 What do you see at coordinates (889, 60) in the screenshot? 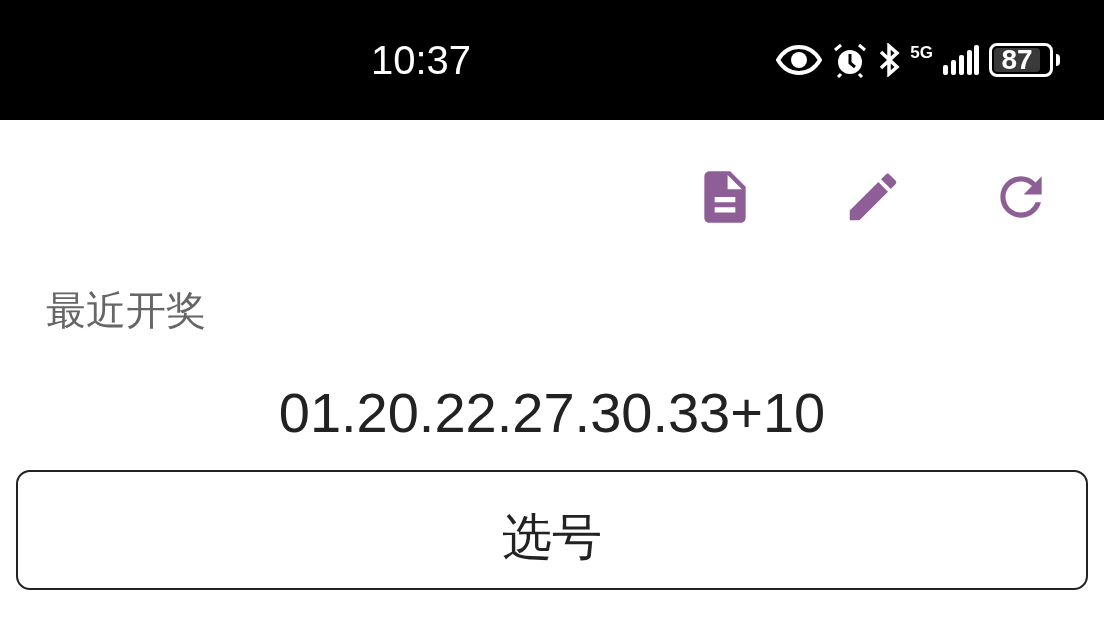
I see `bluetooth-icon` at bounding box center [889, 60].